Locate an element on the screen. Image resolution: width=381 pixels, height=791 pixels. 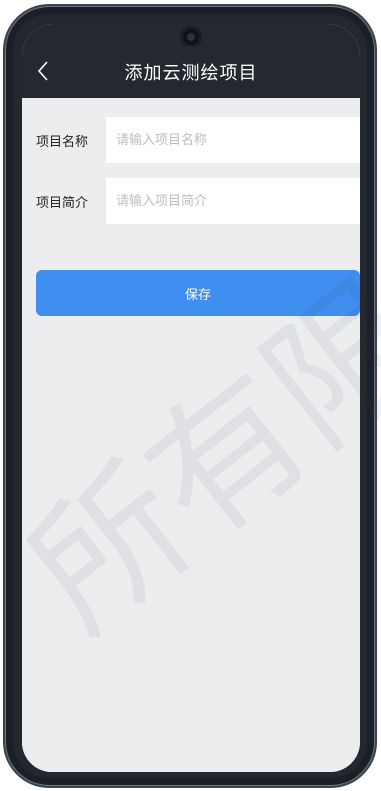
navigation-bar: 添加云测绘项目 is located at coordinates (191, 72).